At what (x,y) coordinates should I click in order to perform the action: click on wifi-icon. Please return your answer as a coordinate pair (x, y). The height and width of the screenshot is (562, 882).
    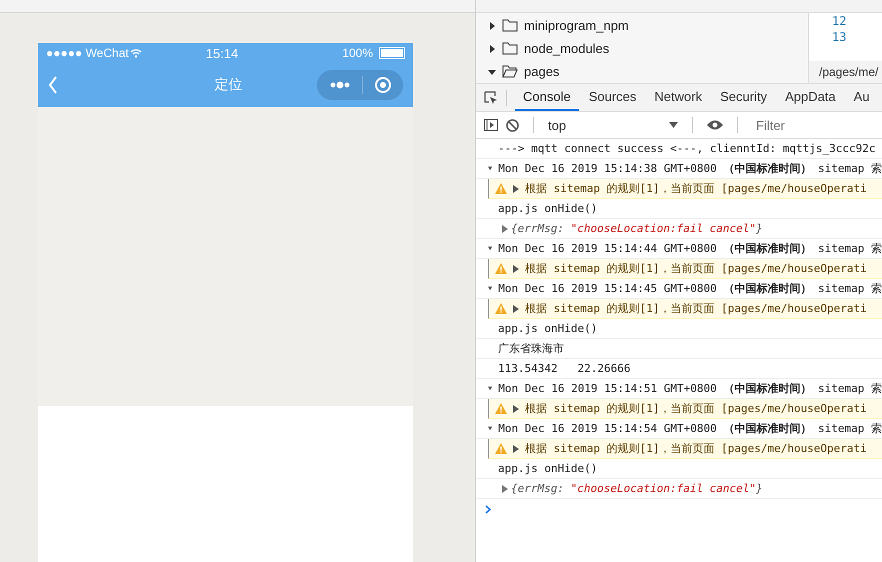
    Looking at the image, I should click on (136, 53).